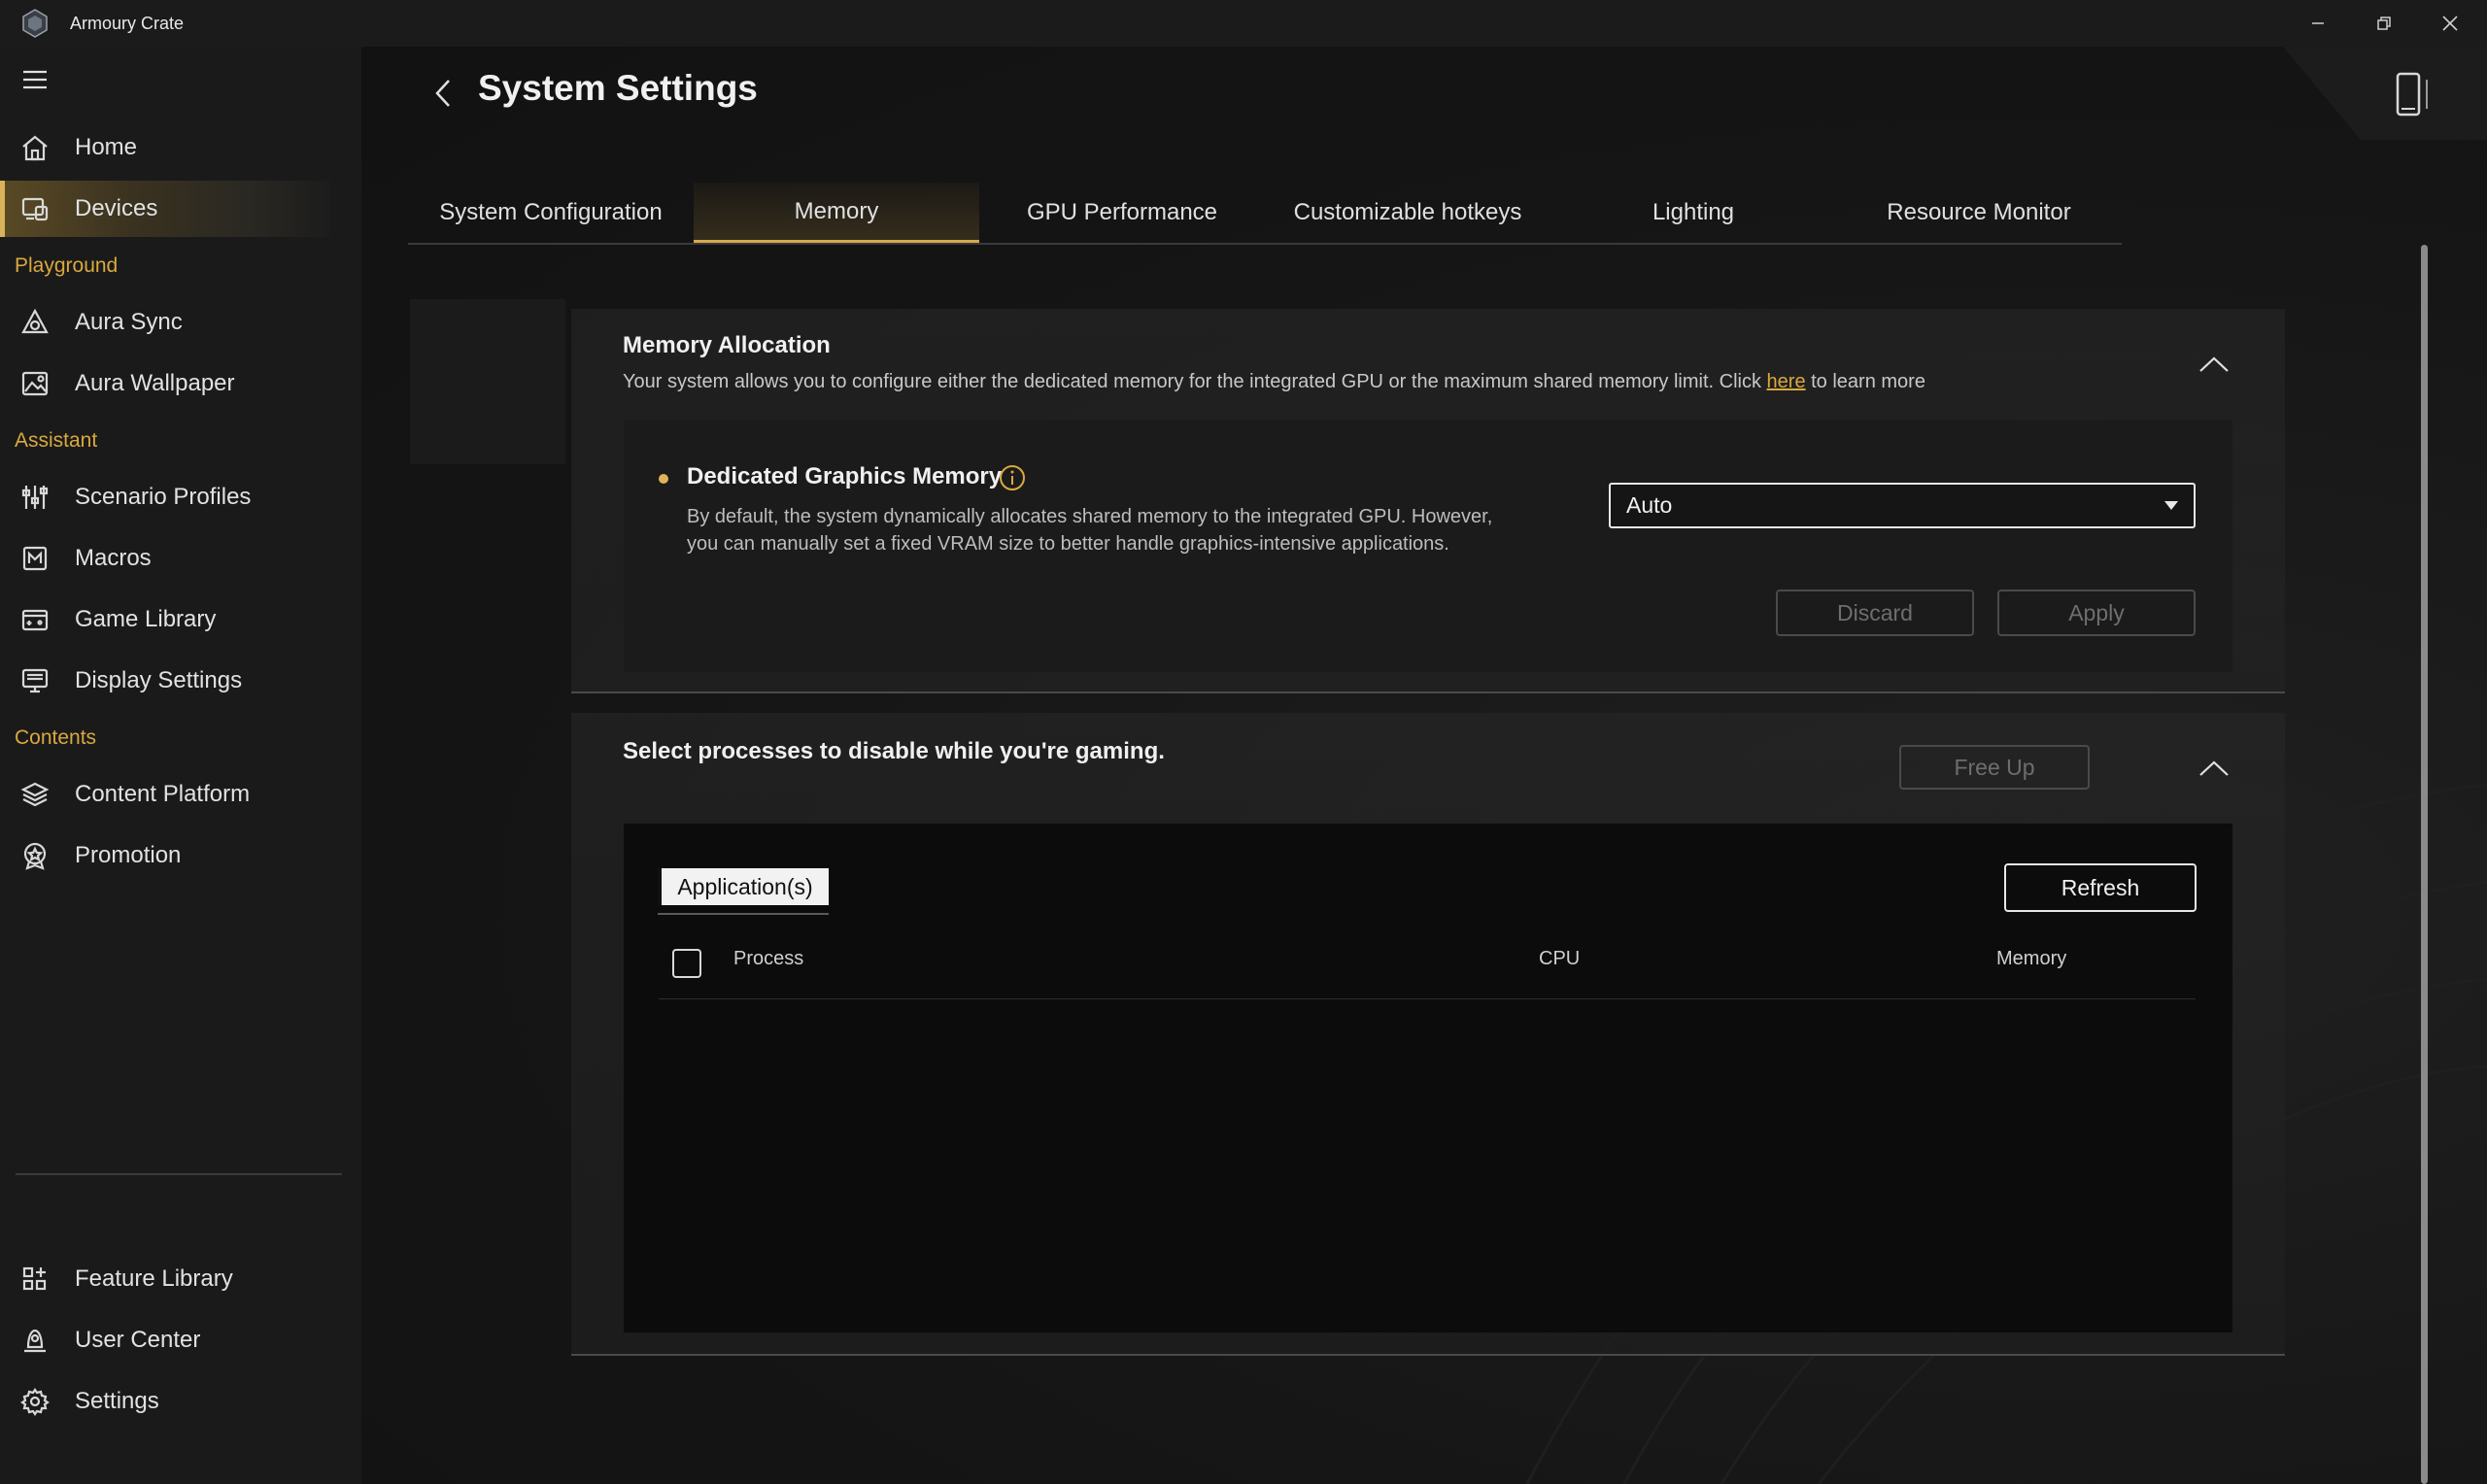 This screenshot has width=2487, height=1484. Describe the element at coordinates (35, 795) in the screenshot. I see `layers-icon` at that location.